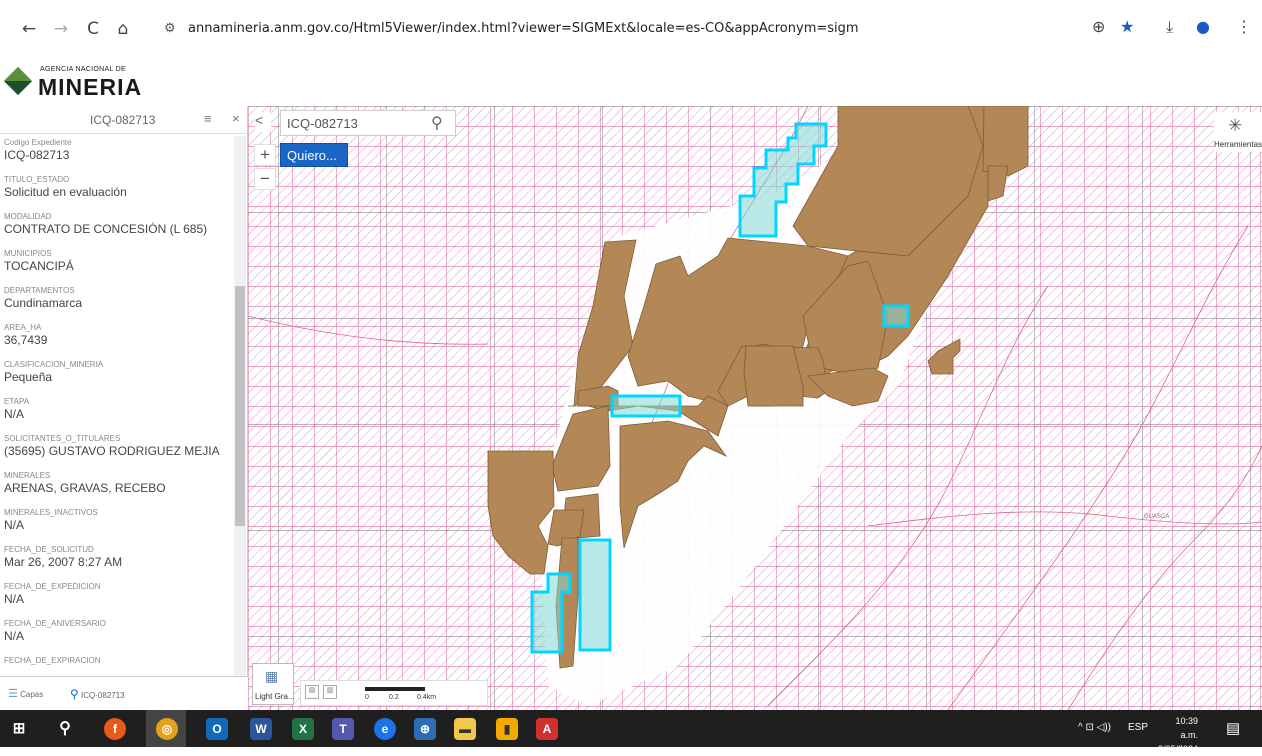 The height and width of the screenshot is (756, 1262). Describe the element at coordinates (39, 290) in the screenshot. I see `attribute-label: DEPARTAMENTOS` at that location.